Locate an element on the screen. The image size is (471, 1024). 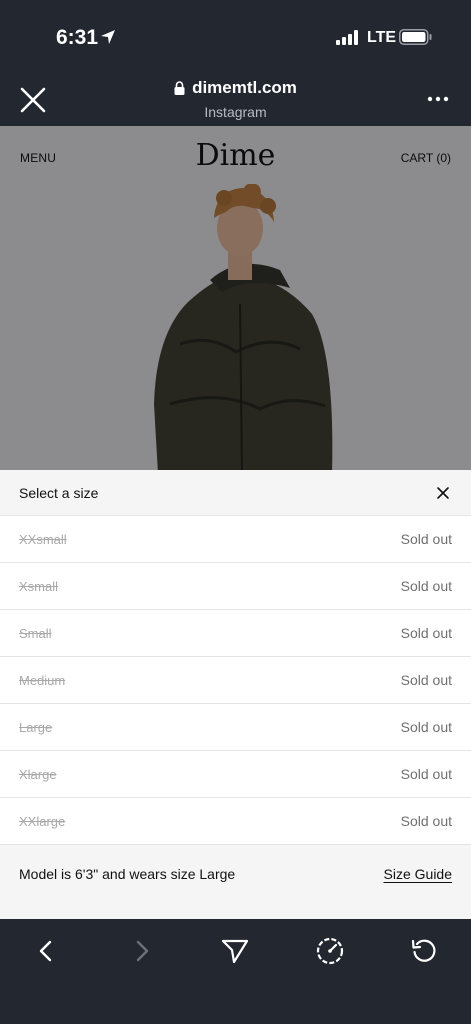
size-name: Large is located at coordinates (36, 727).